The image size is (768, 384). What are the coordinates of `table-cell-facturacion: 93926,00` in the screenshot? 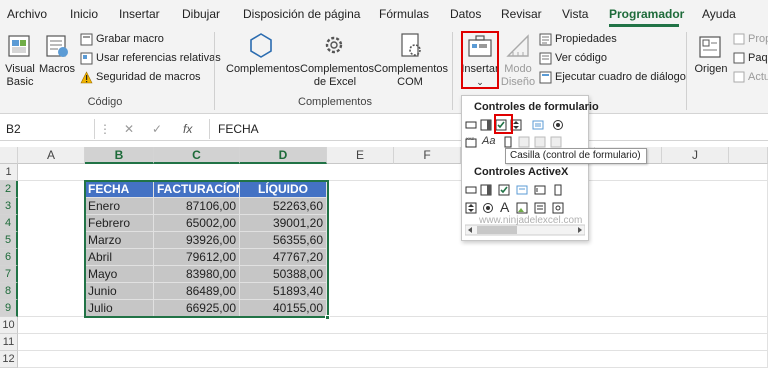 It's located at (197, 240).